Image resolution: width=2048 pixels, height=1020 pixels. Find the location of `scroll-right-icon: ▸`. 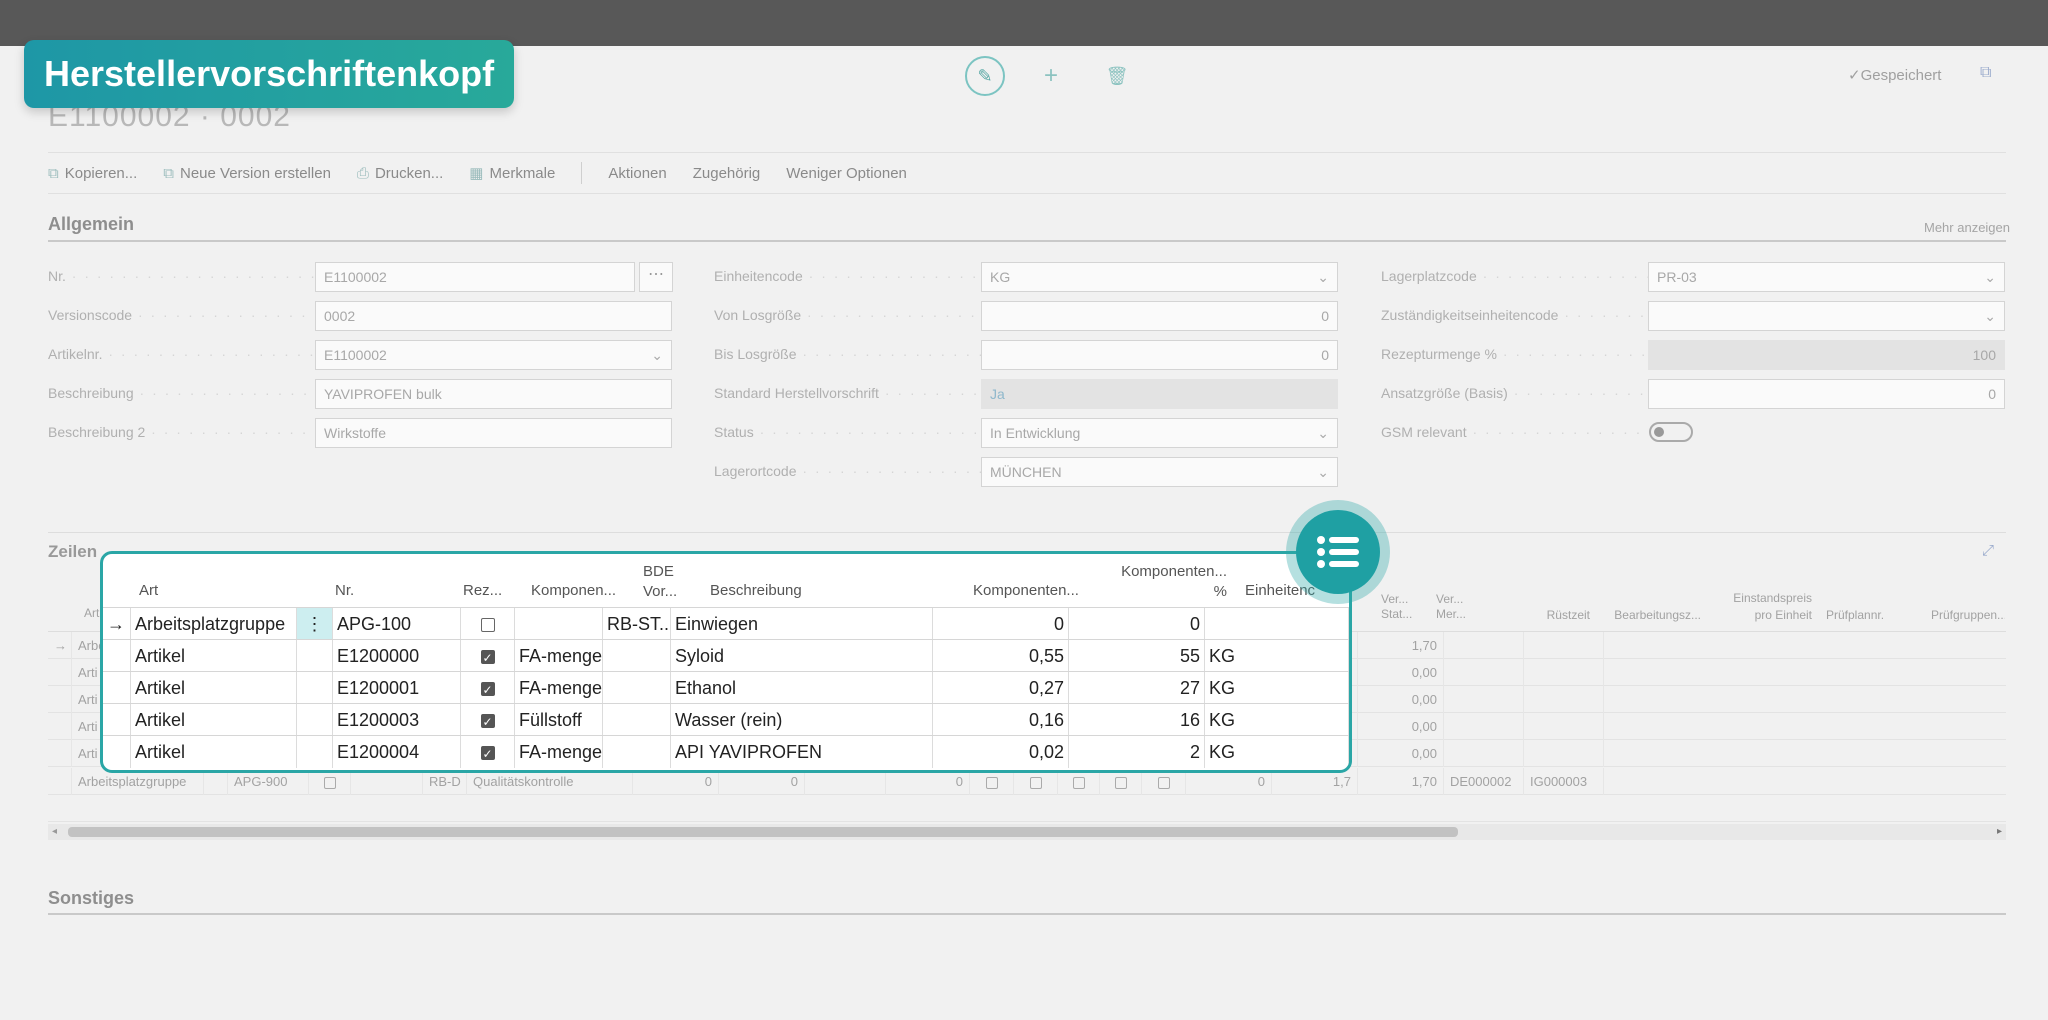

scroll-right-icon: ▸ is located at coordinates (1999, 832).